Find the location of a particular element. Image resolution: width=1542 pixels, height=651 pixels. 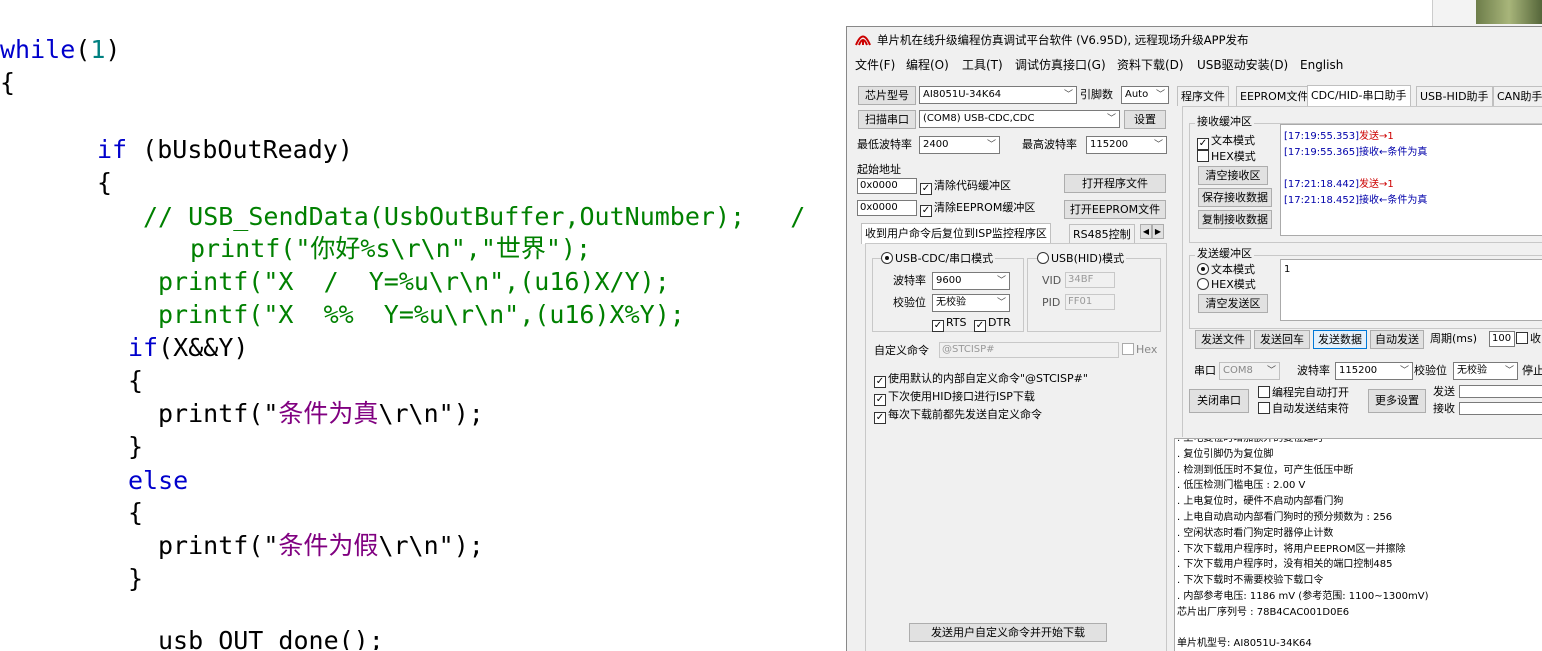

parity2-select: 无校验 ﹀ is located at coordinates (1485, 371).